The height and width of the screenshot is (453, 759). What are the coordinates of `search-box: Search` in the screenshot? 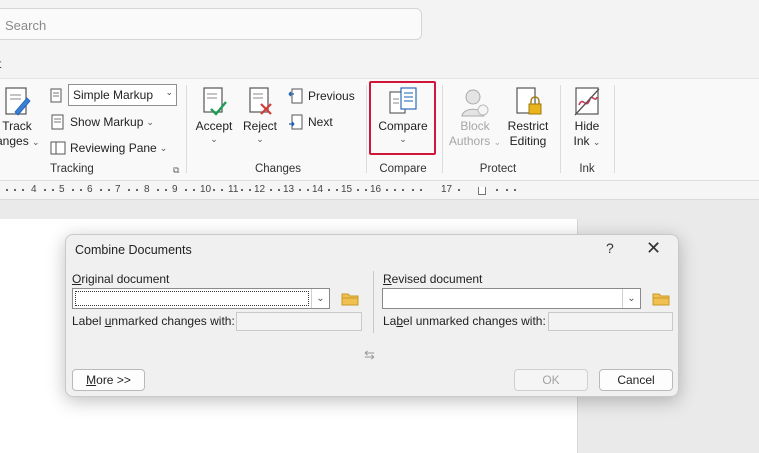 It's located at (211, 24).